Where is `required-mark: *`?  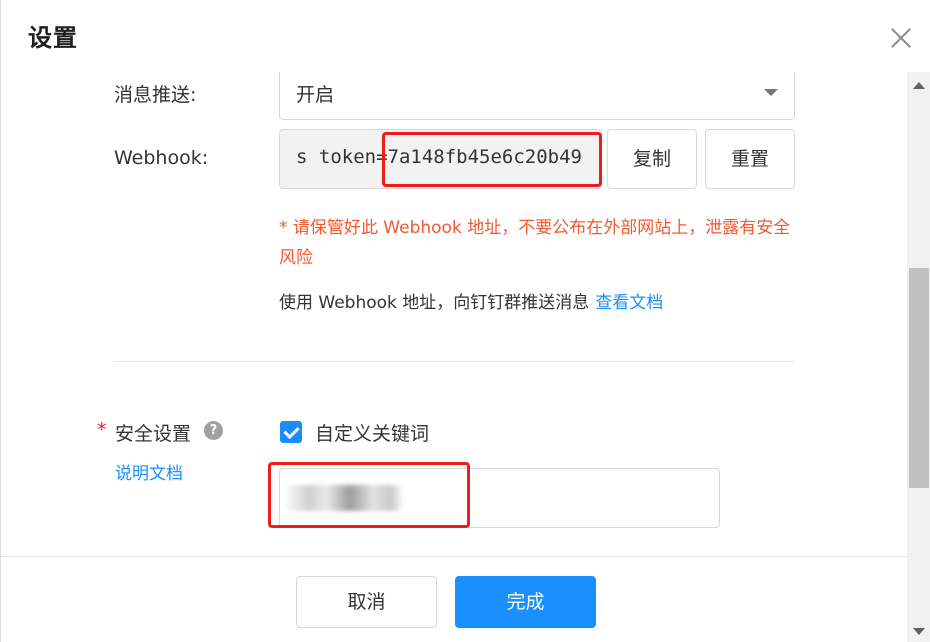 required-mark: * is located at coordinates (102, 430).